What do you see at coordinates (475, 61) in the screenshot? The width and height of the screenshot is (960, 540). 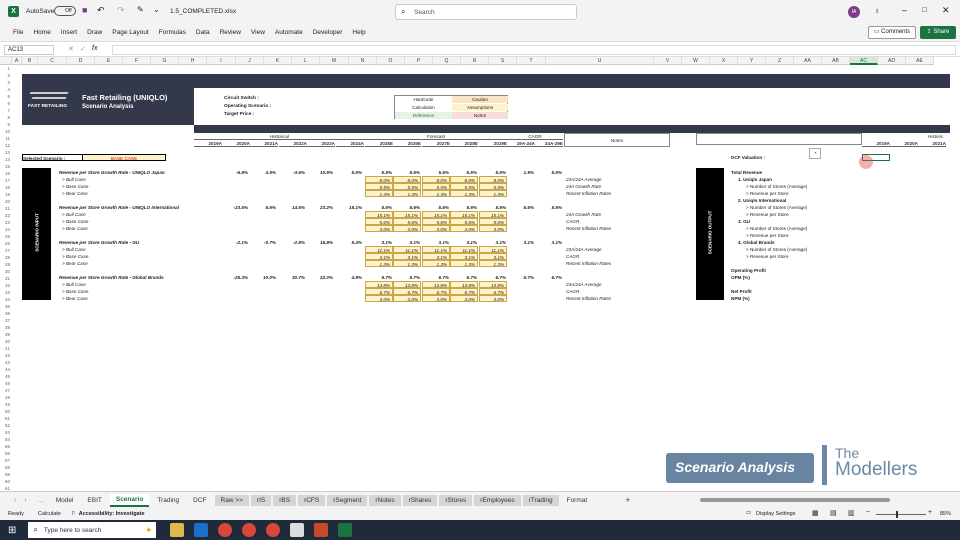 I see `column-header: R` at bounding box center [475, 61].